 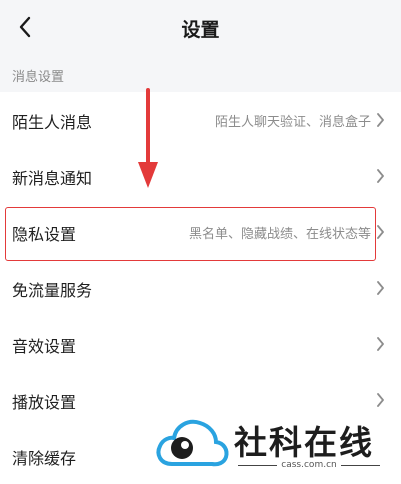 I want to click on setting-value: 黑名单、隐藏战绩、在线状态等, so click(x=279, y=234).